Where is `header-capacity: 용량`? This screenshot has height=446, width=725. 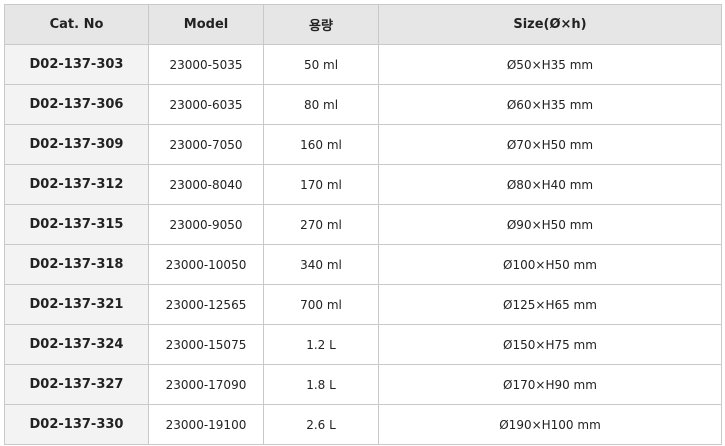
header-capacity: 용량 is located at coordinates (321, 24).